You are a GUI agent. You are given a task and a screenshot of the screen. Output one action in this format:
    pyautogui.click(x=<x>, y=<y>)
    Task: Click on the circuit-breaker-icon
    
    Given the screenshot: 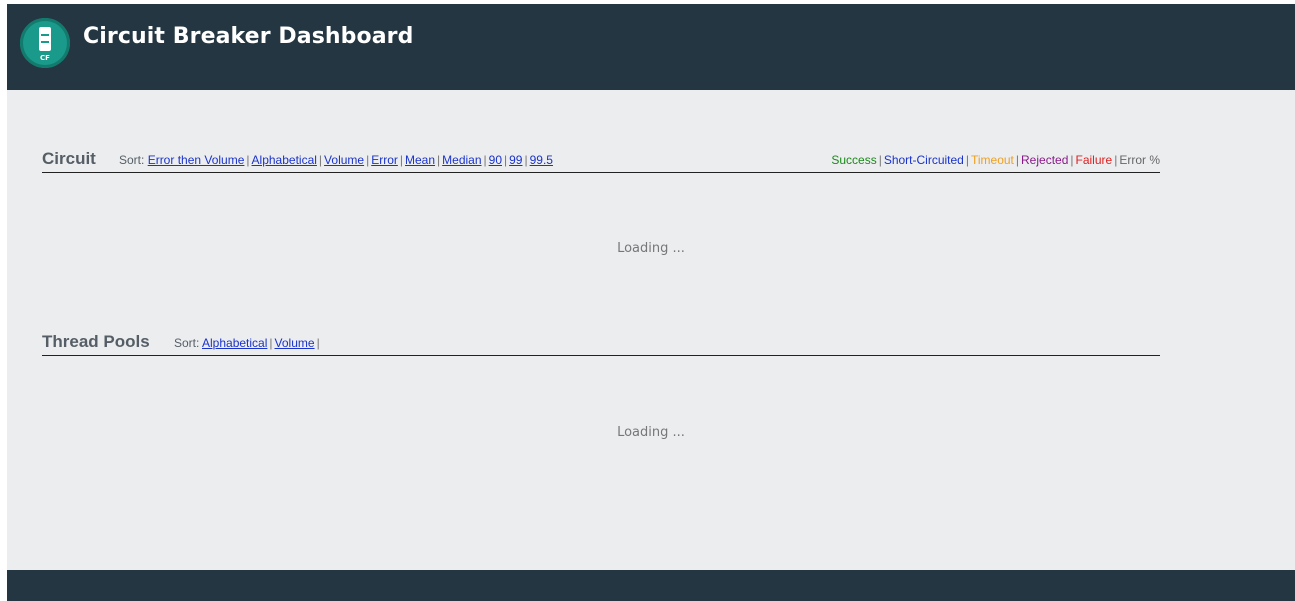 What is the action you would take?
    pyautogui.click(x=45, y=39)
    